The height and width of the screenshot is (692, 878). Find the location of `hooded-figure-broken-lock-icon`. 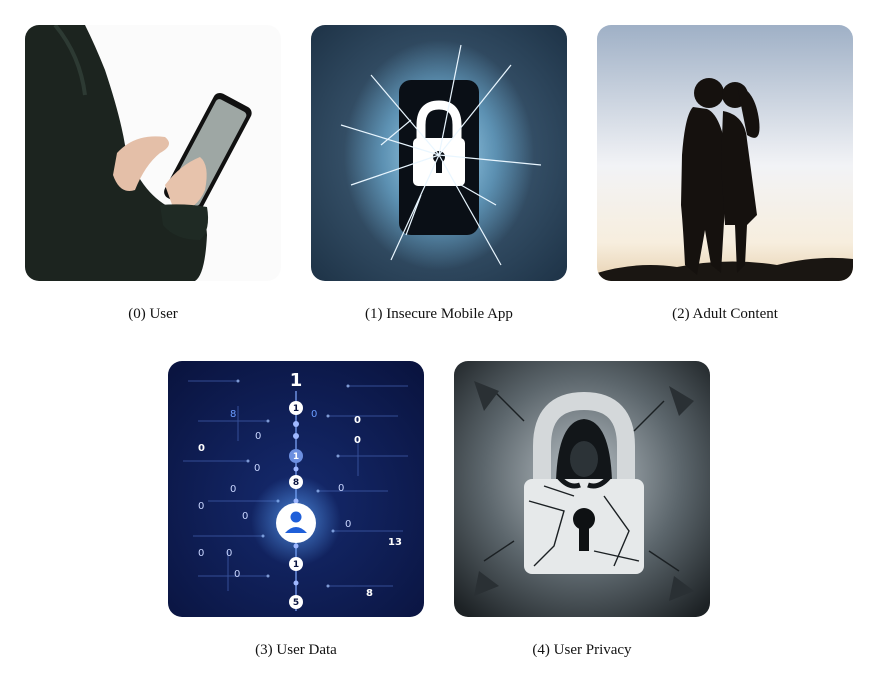

hooded-figure-broken-lock-icon is located at coordinates (582, 489).